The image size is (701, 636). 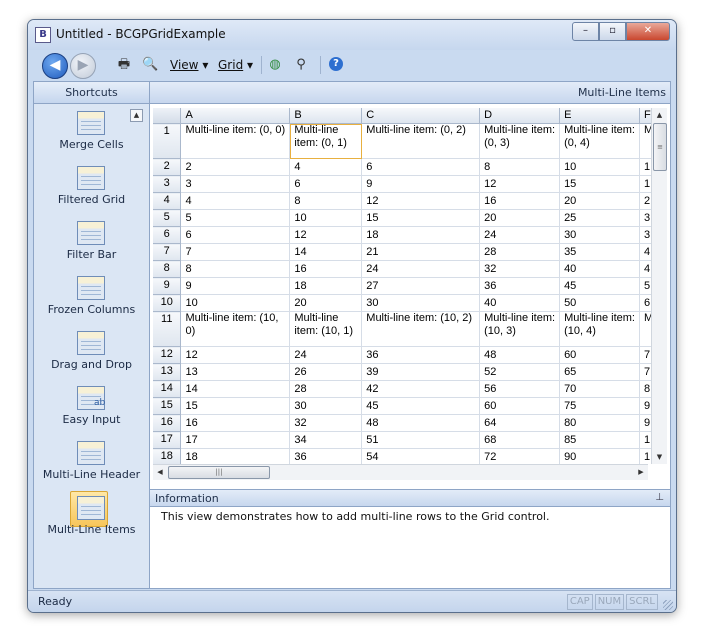 I want to click on row-header: 15, so click(x=167, y=406).